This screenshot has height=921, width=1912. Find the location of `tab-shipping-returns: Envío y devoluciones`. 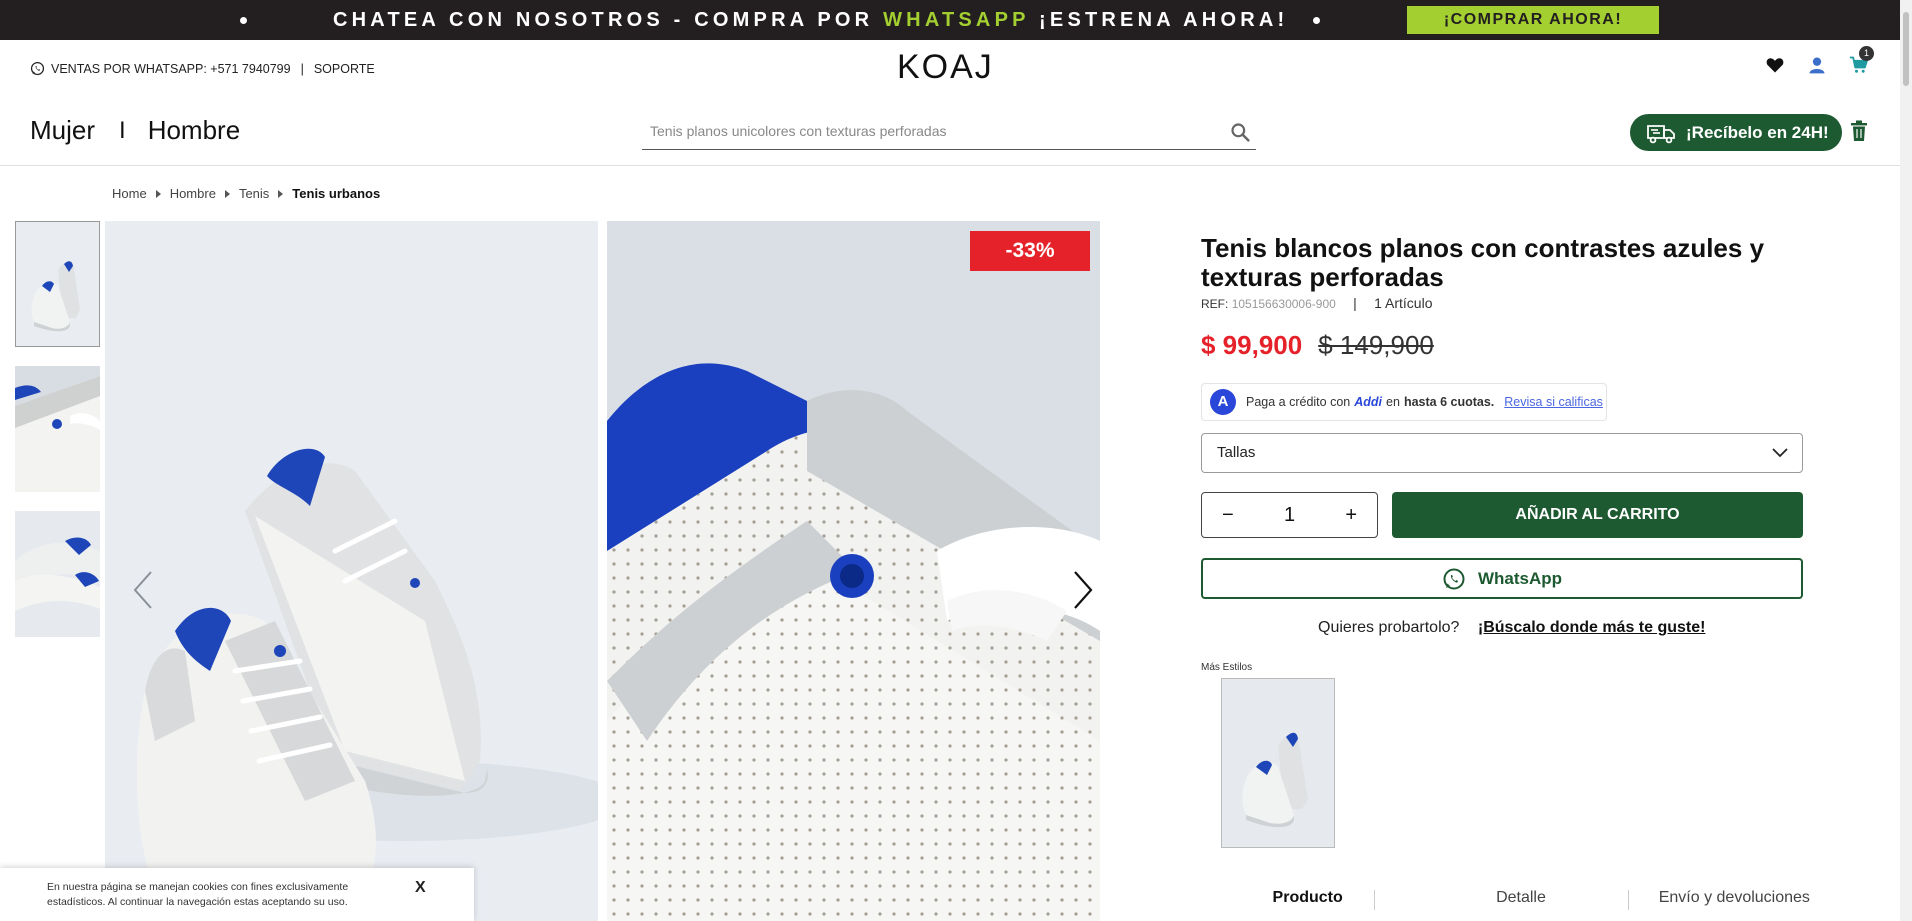

tab-shipping-returns: Envío y devoluciones is located at coordinates (1734, 900).